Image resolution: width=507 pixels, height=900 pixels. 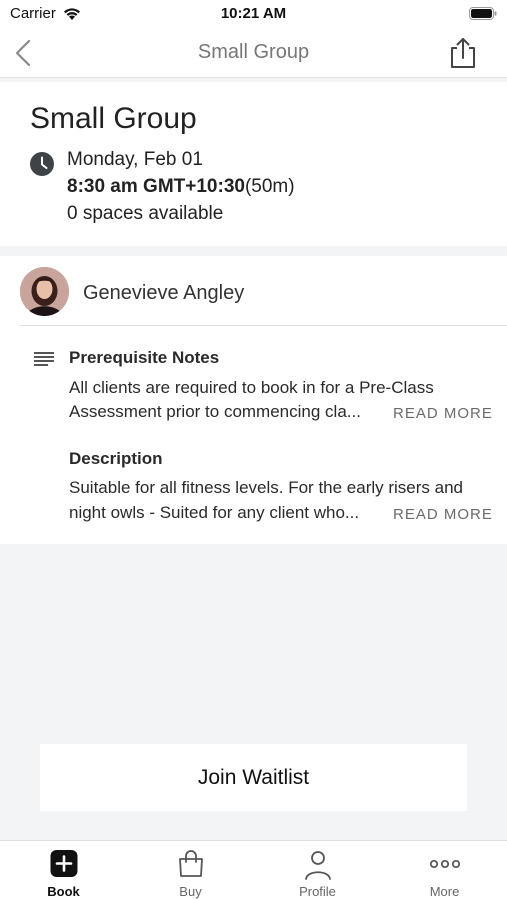 I want to click on spaces-available: 0 spaces available, so click(x=145, y=213).